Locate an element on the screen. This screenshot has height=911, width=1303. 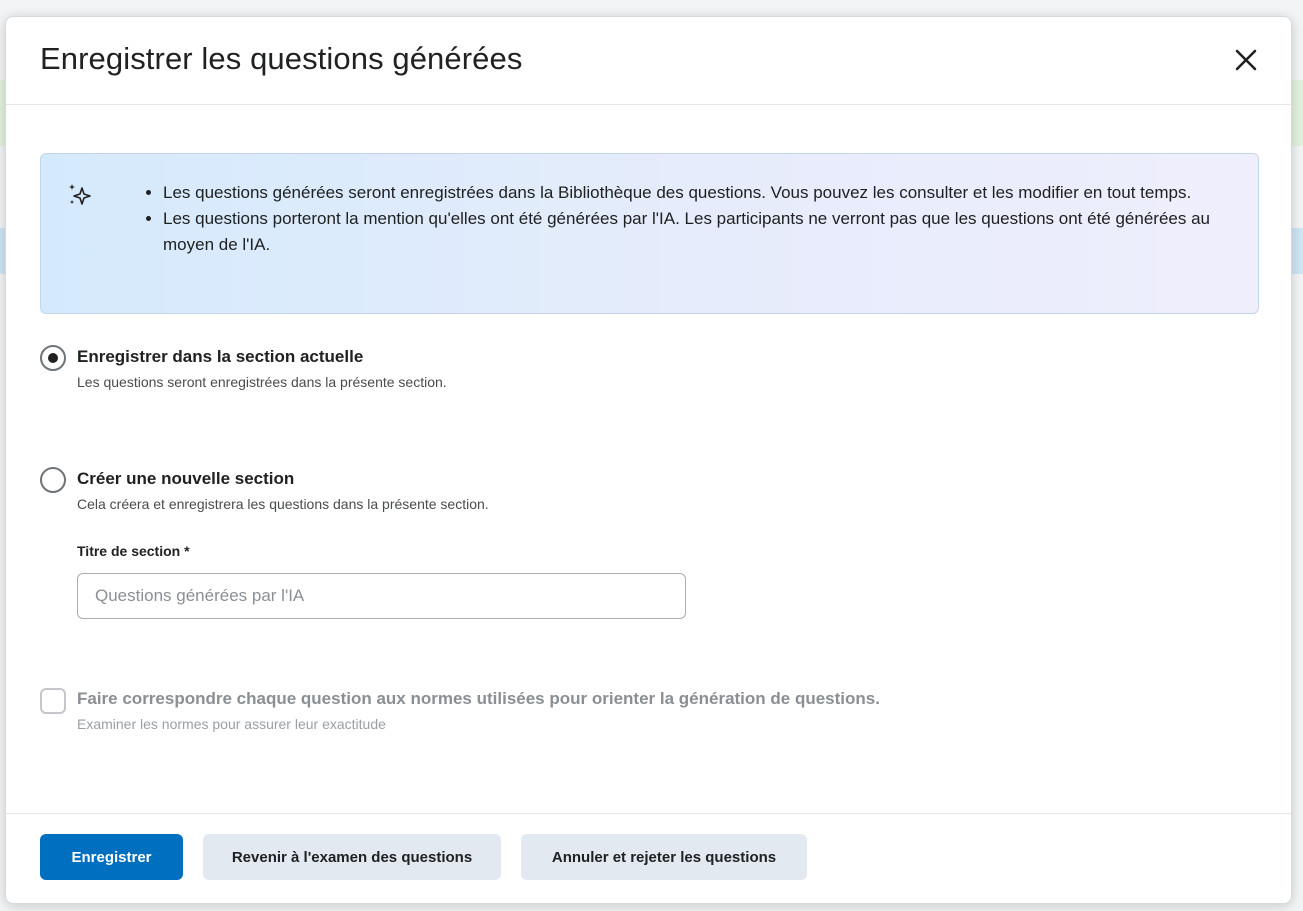
sparkle-icon is located at coordinates (80, 194).